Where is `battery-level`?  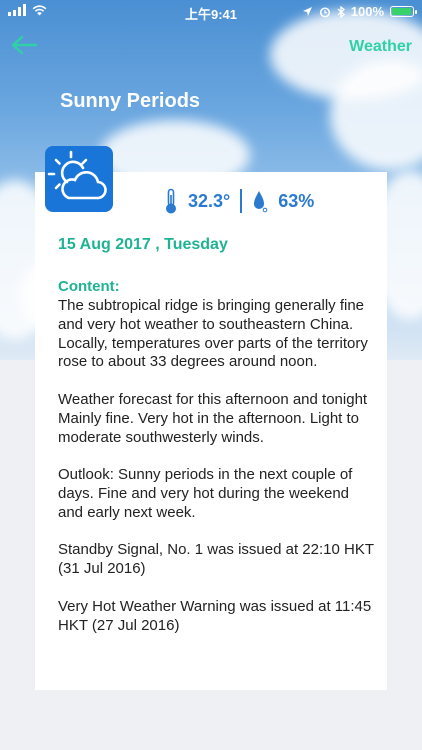
battery-level is located at coordinates (401, 11).